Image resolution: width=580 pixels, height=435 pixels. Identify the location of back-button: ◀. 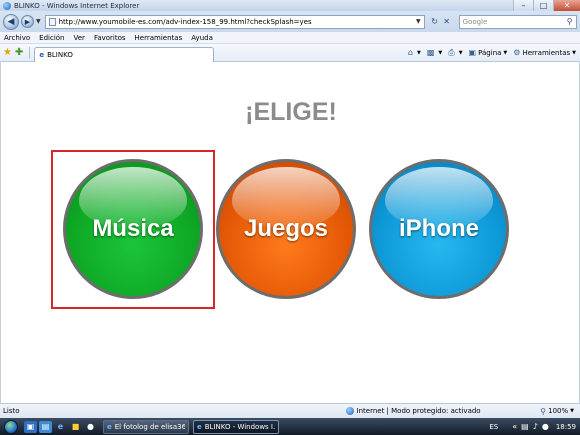
(11, 21).